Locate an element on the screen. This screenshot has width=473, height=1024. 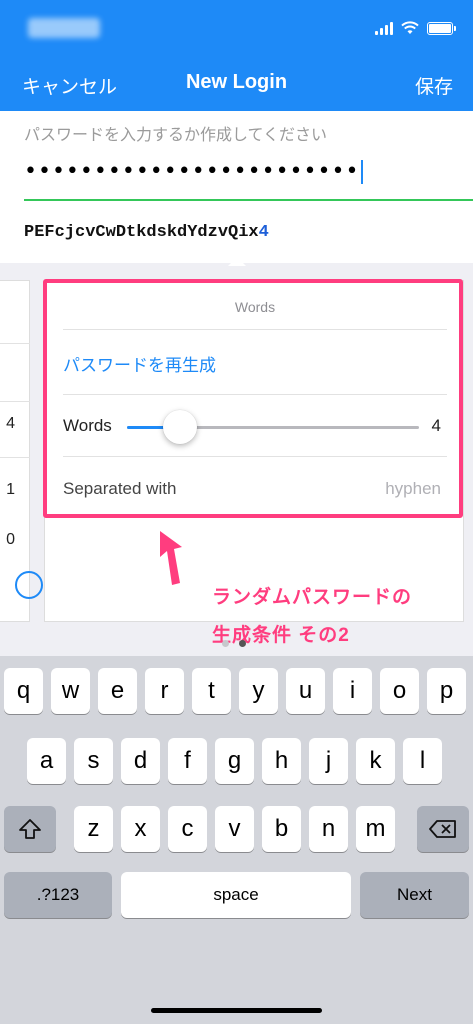
password-input: •••••••••••••••••••••••• is located at coordinates (194, 171).